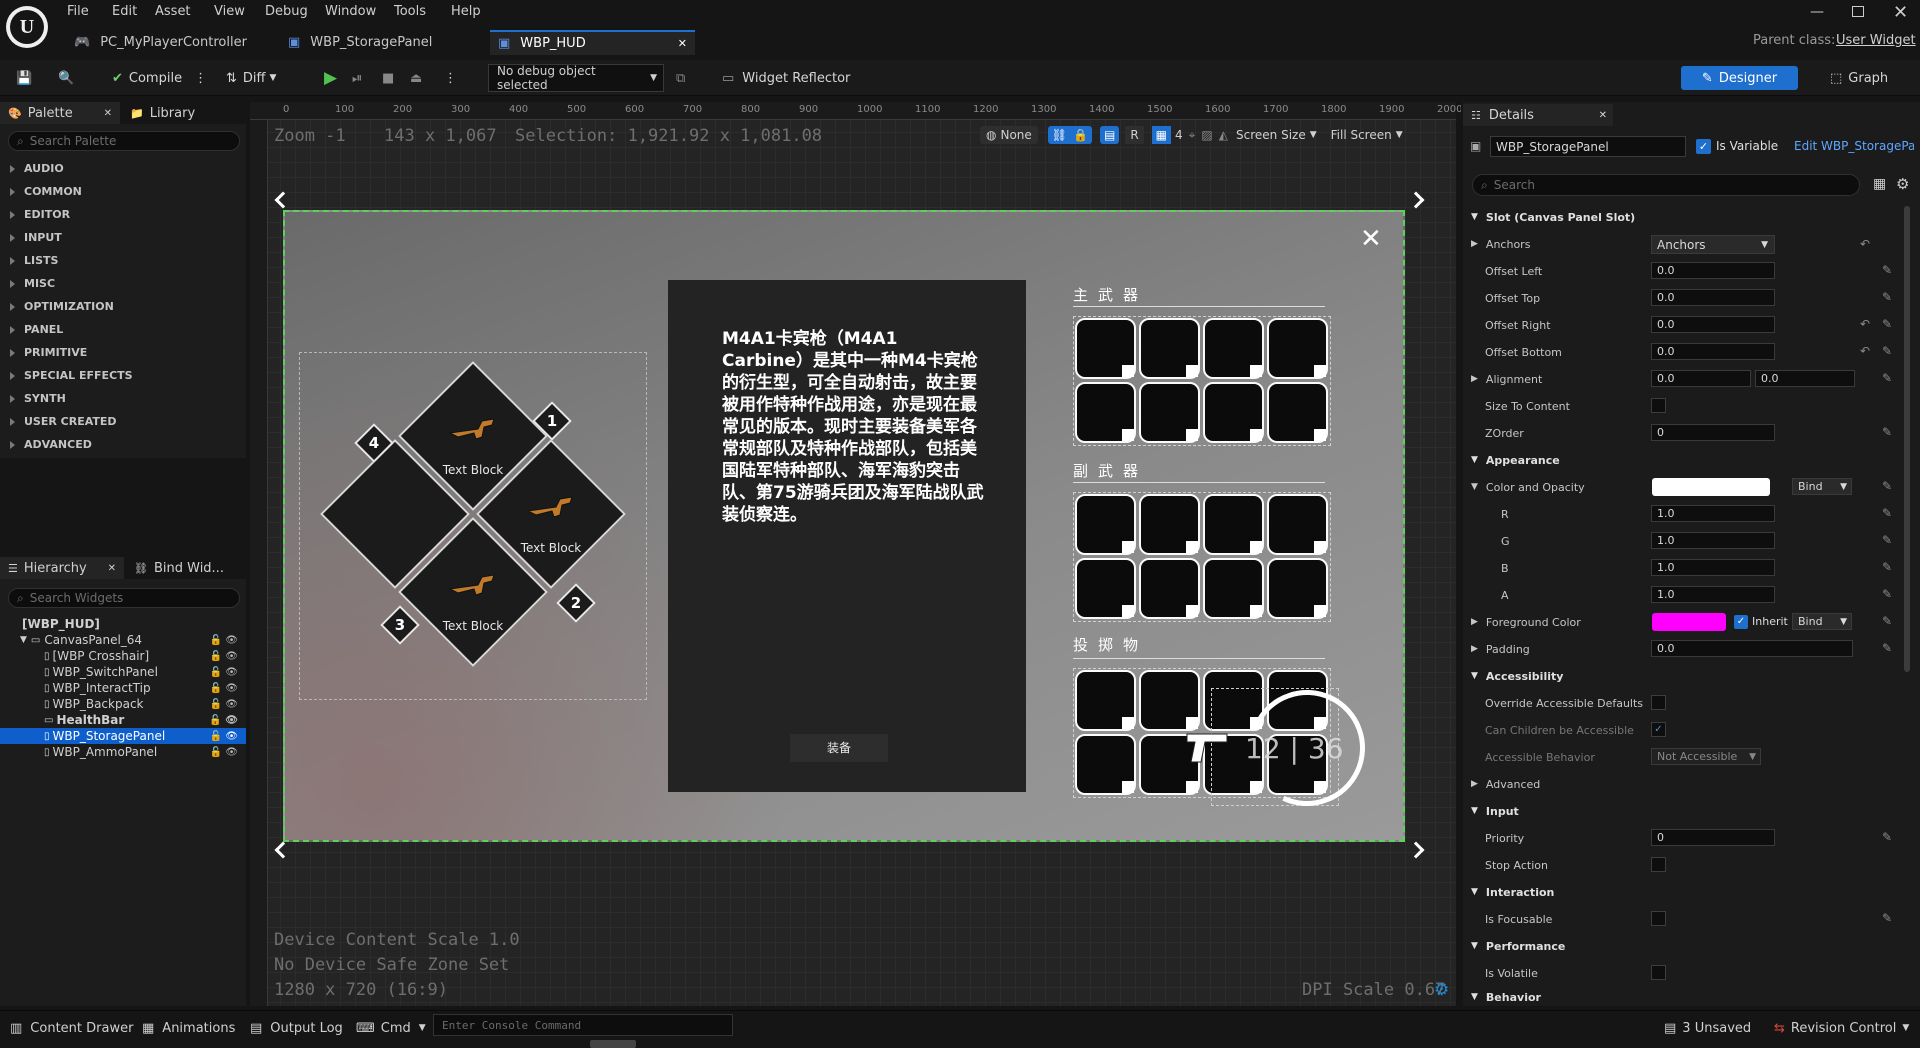 This screenshot has width=1920, height=1048. Describe the element at coordinates (1713, 297) in the screenshot. I see `offset-top-input: 0.0` at that location.